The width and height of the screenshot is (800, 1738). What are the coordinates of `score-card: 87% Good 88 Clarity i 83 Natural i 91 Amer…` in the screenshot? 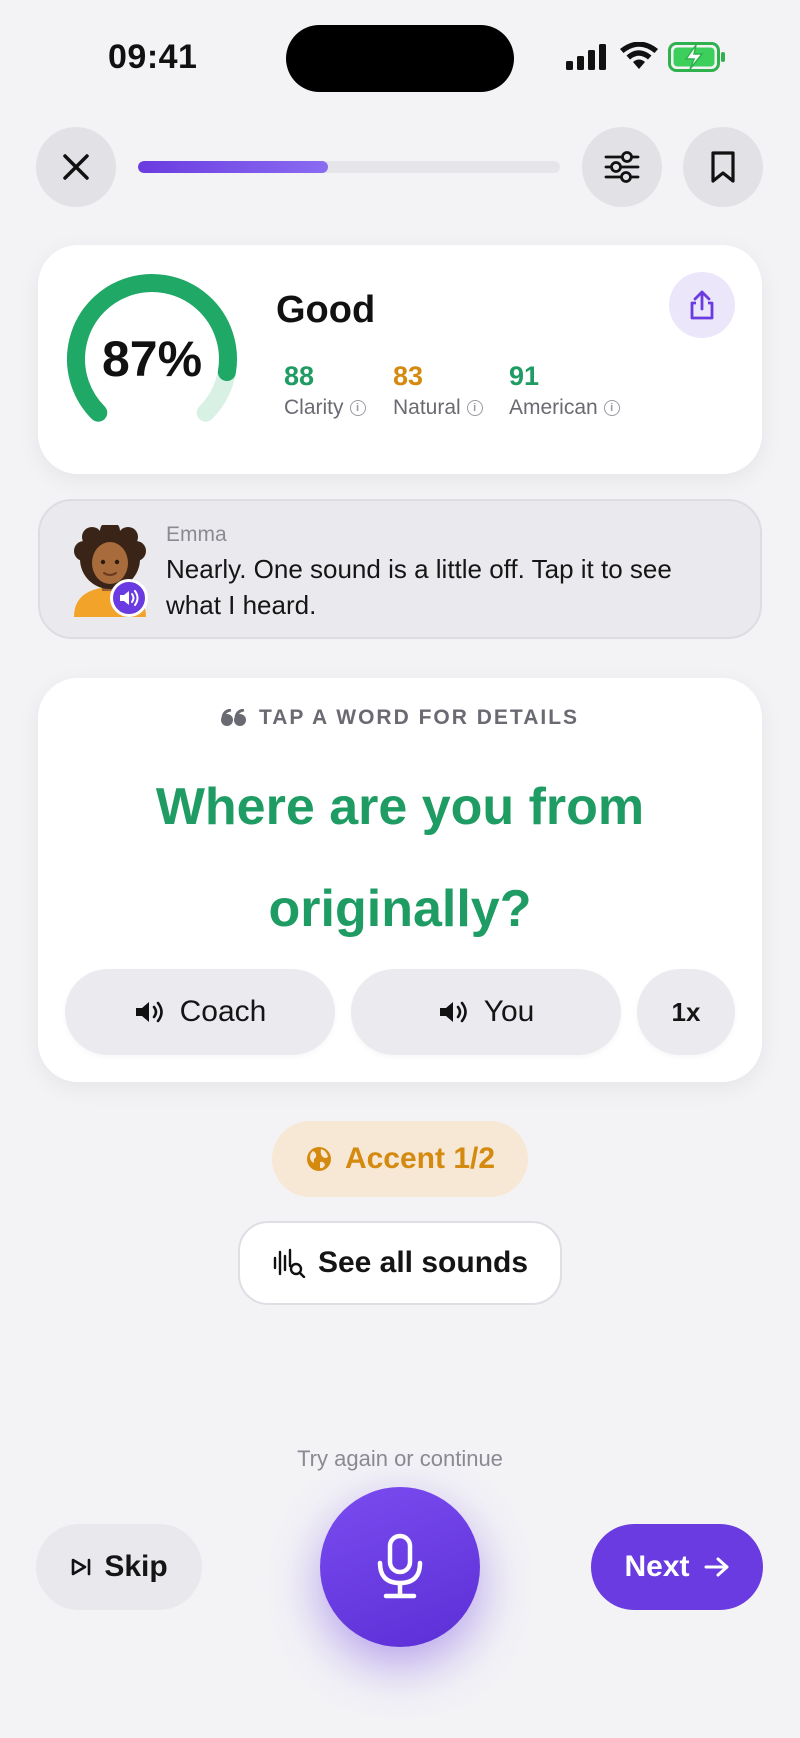 It's located at (400, 359).